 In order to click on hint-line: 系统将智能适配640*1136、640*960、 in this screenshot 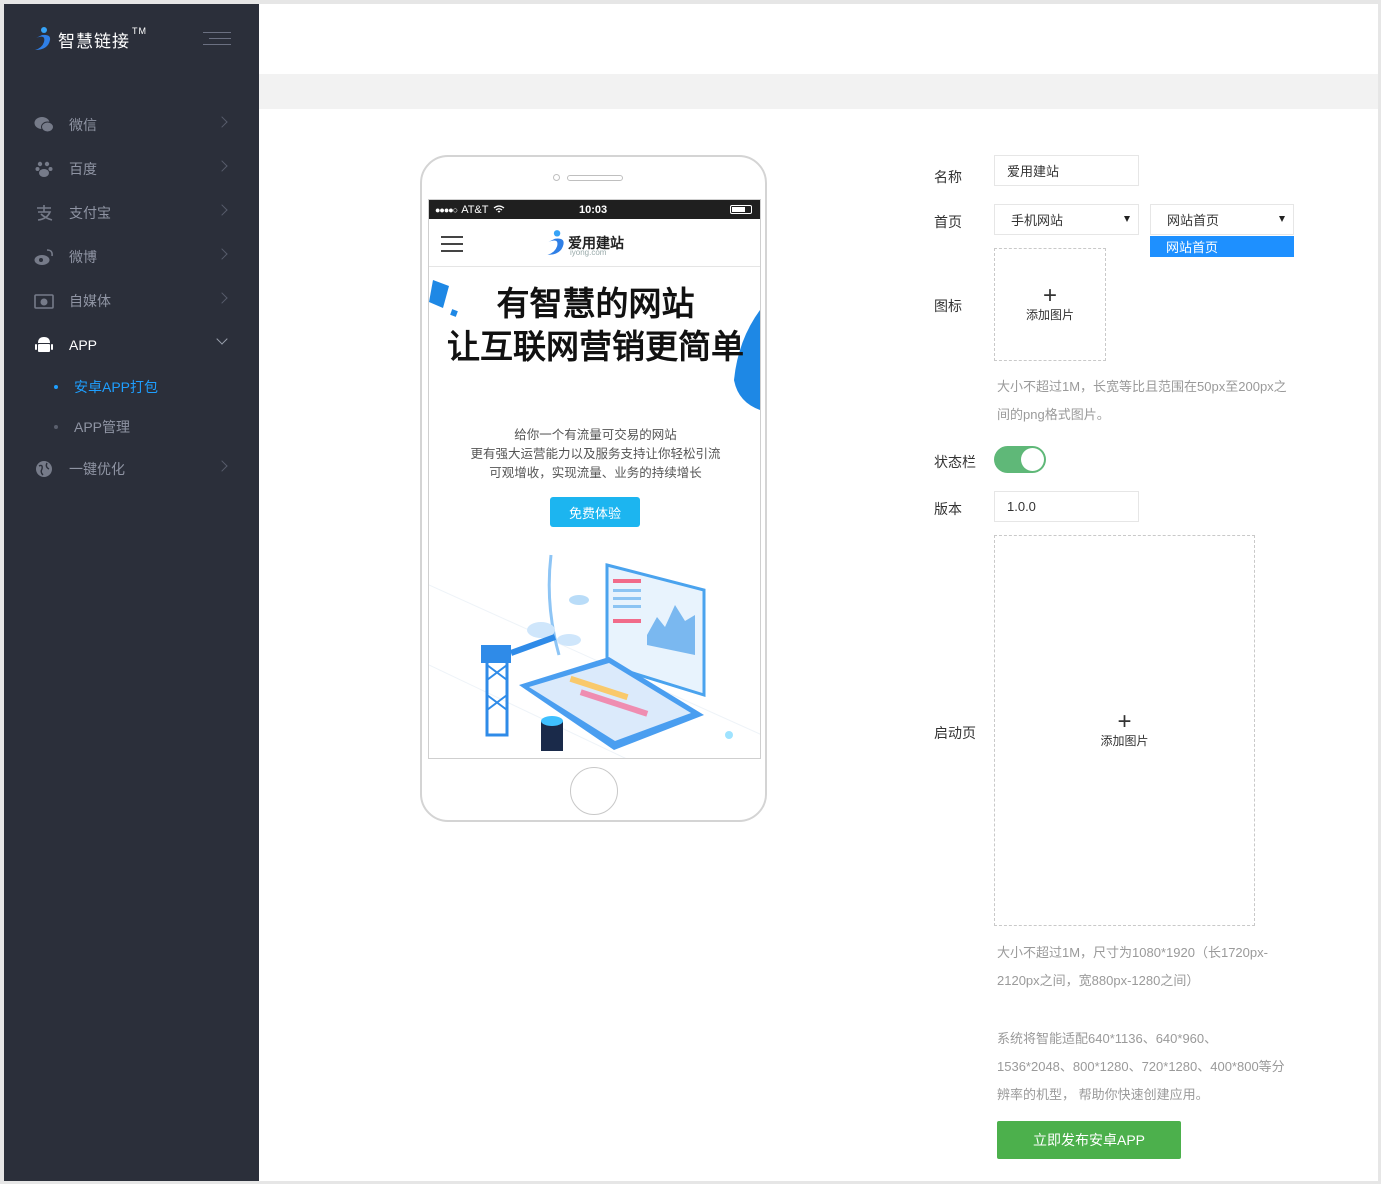, I will do `click(1107, 1038)`.